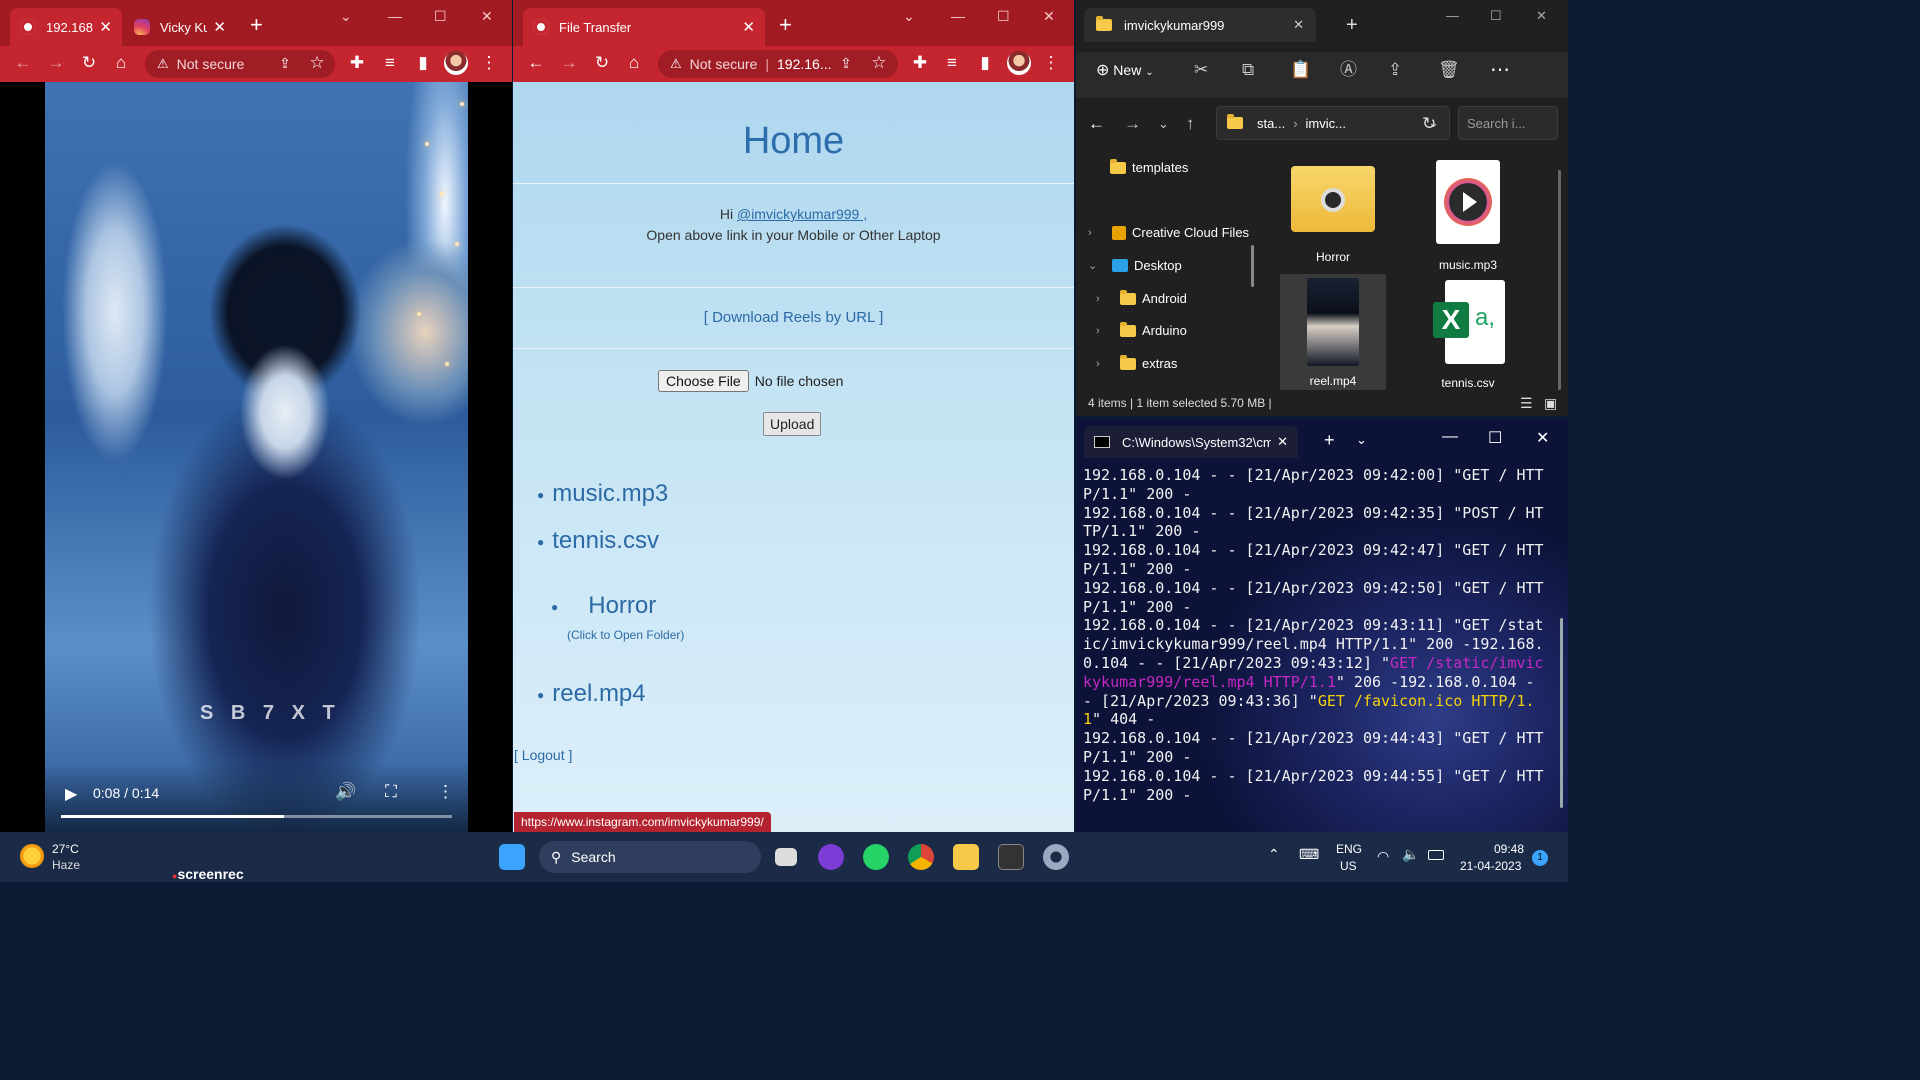 This screenshot has width=1920, height=1080. Describe the element at coordinates (456, 63) in the screenshot. I see `profile-avatar` at that location.